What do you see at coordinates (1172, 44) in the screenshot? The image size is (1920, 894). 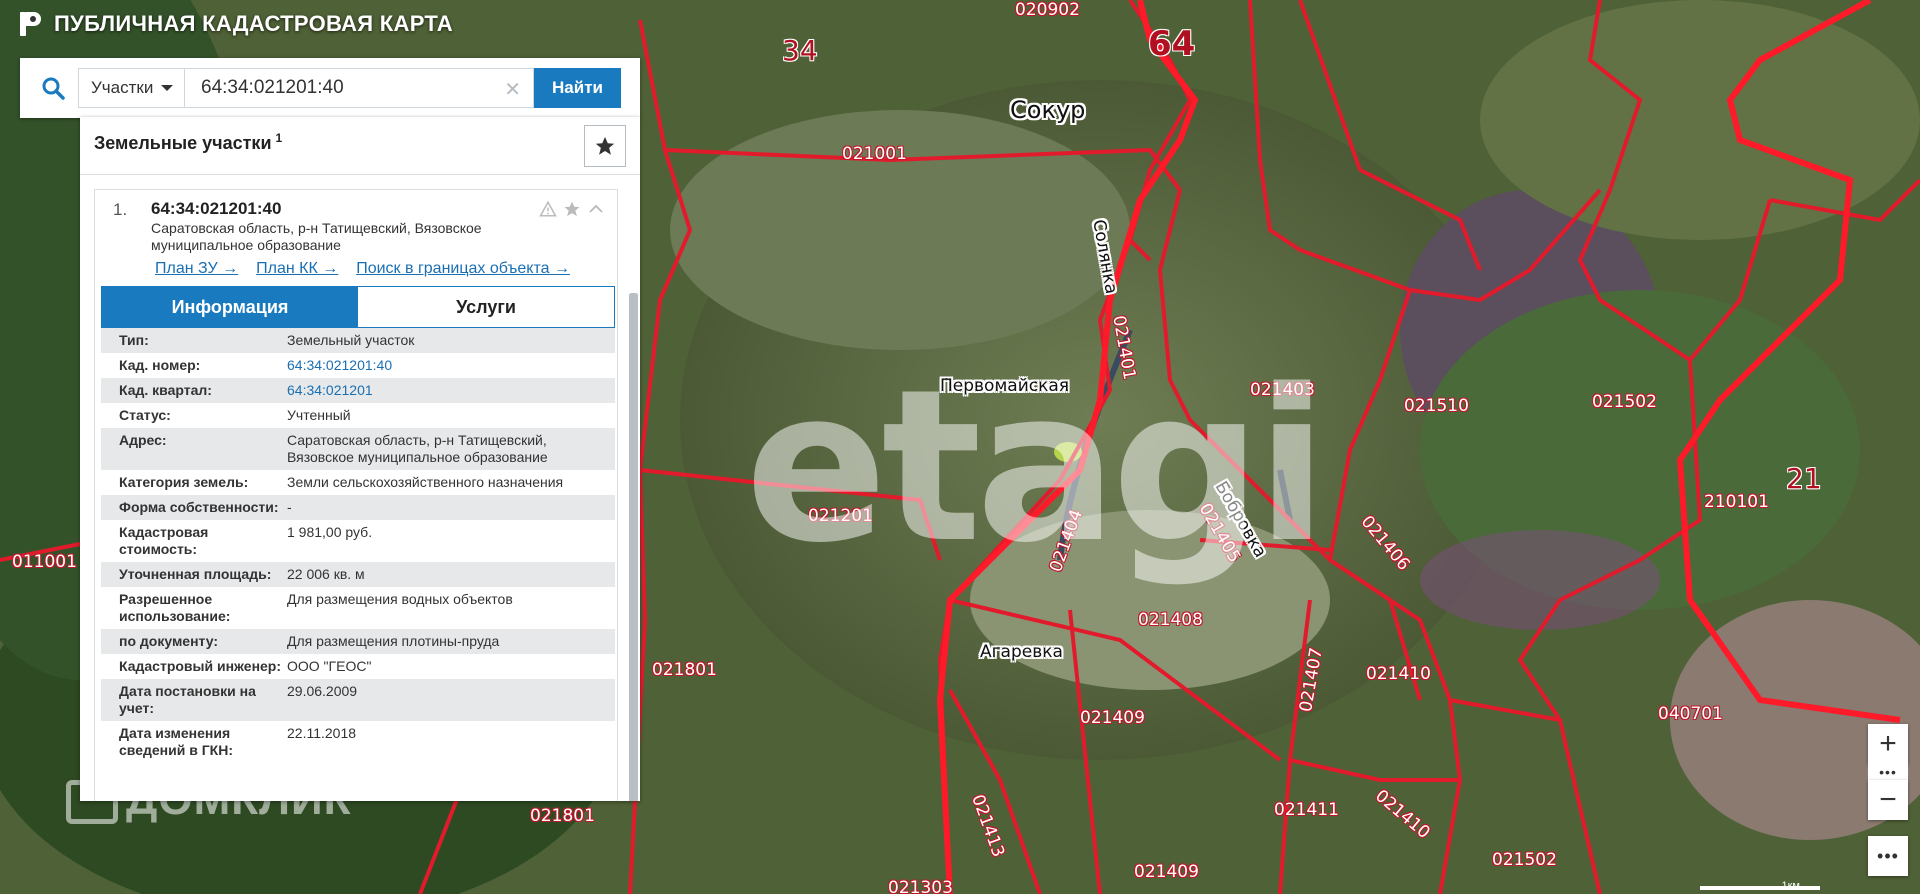 I see `region-label: 64` at bounding box center [1172, 44].